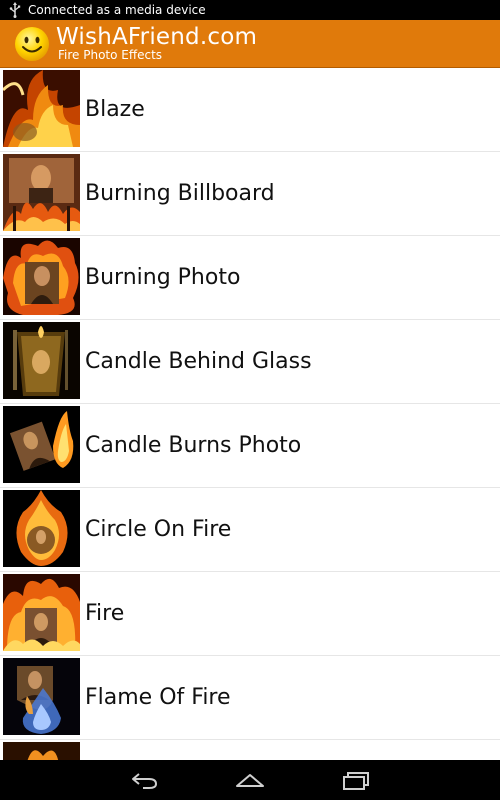 Image resolution: width=500 pixels, height=800 pixels. I want to click on effect-label: Candle Burns Photo, so click(193, 445).